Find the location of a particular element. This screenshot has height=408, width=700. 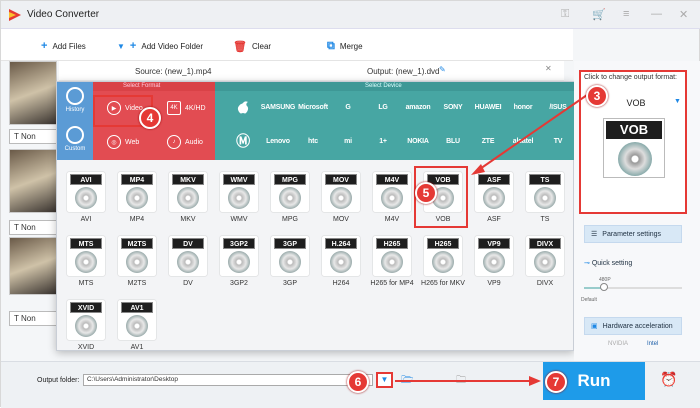

format-3gp2: 3GP2 3GP2 is located at coordinates (239, 266).